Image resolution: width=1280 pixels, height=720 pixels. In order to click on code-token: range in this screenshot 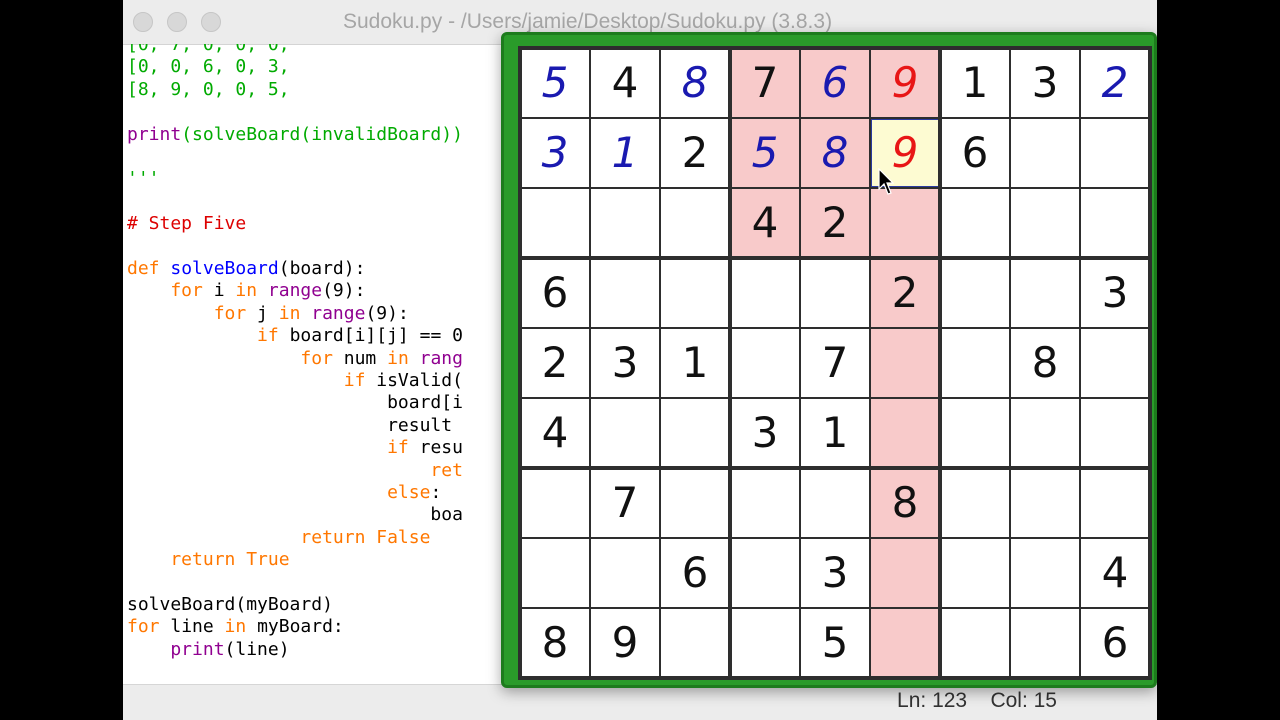, I will do `click(295, 291)`.